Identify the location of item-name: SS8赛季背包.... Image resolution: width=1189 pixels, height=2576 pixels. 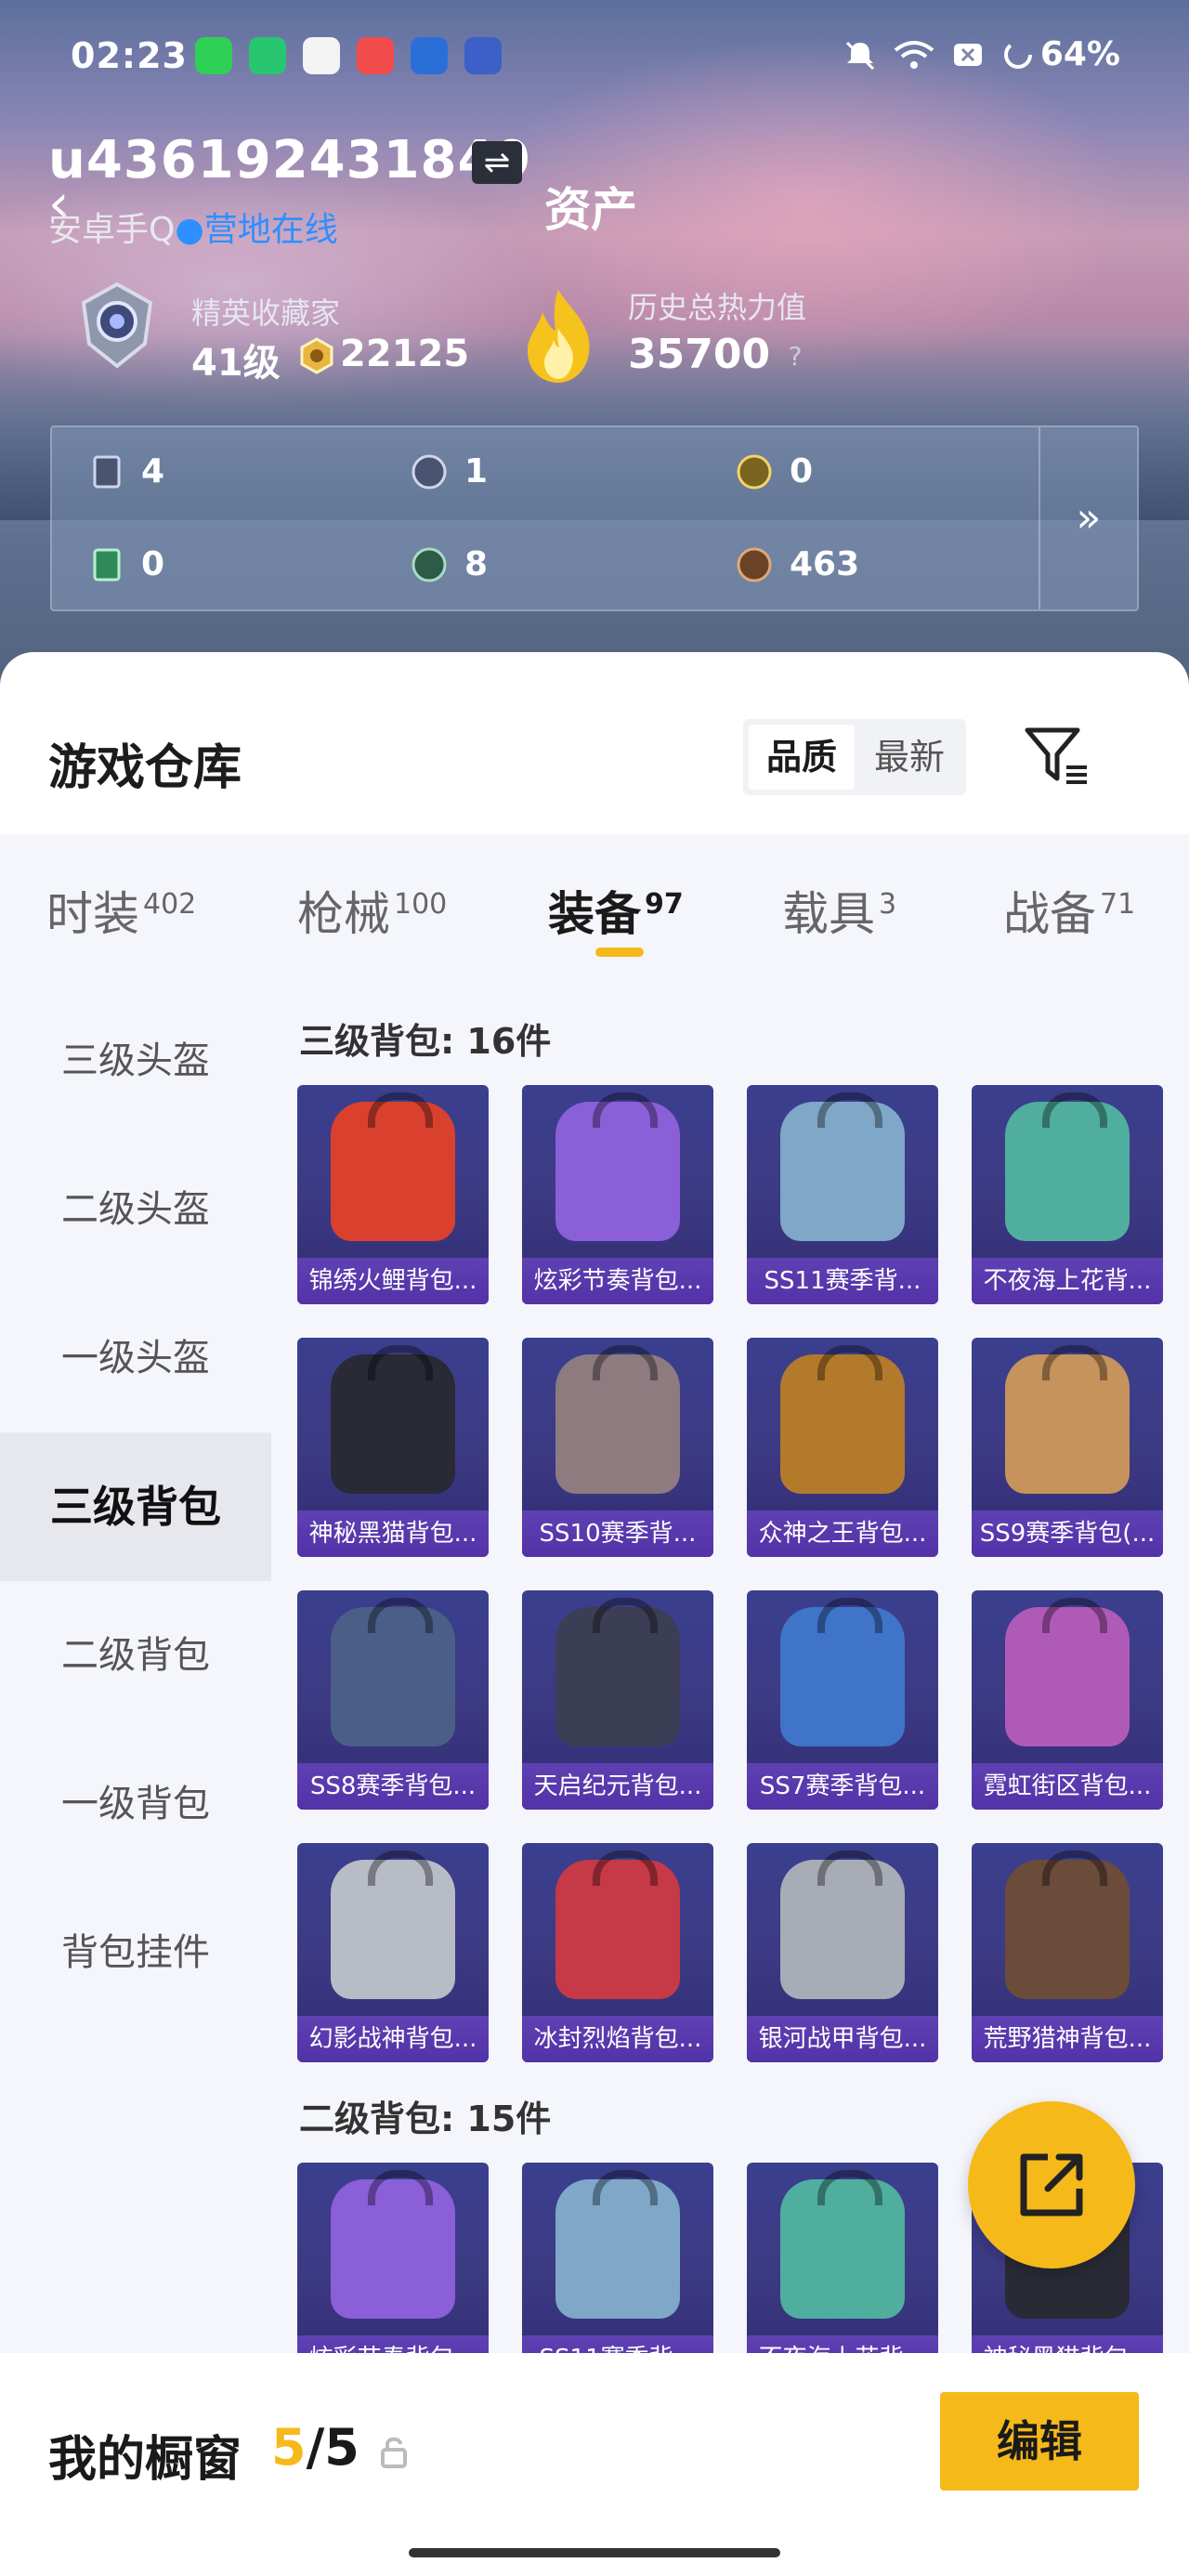
(393, 1786).